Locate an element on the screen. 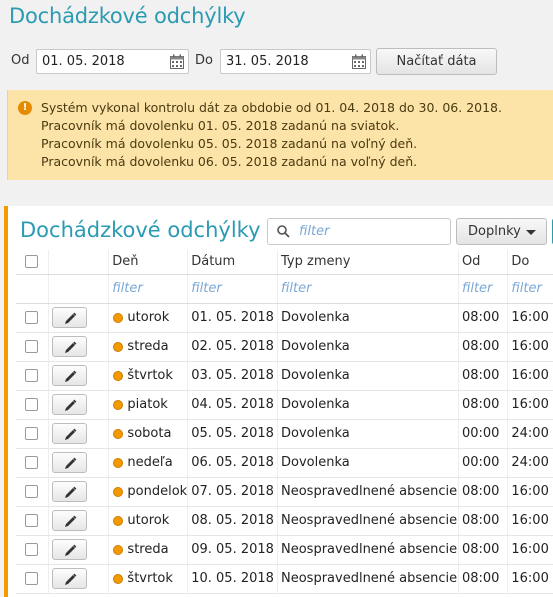  select-all-checkbox is located at coordinates (31, 262).